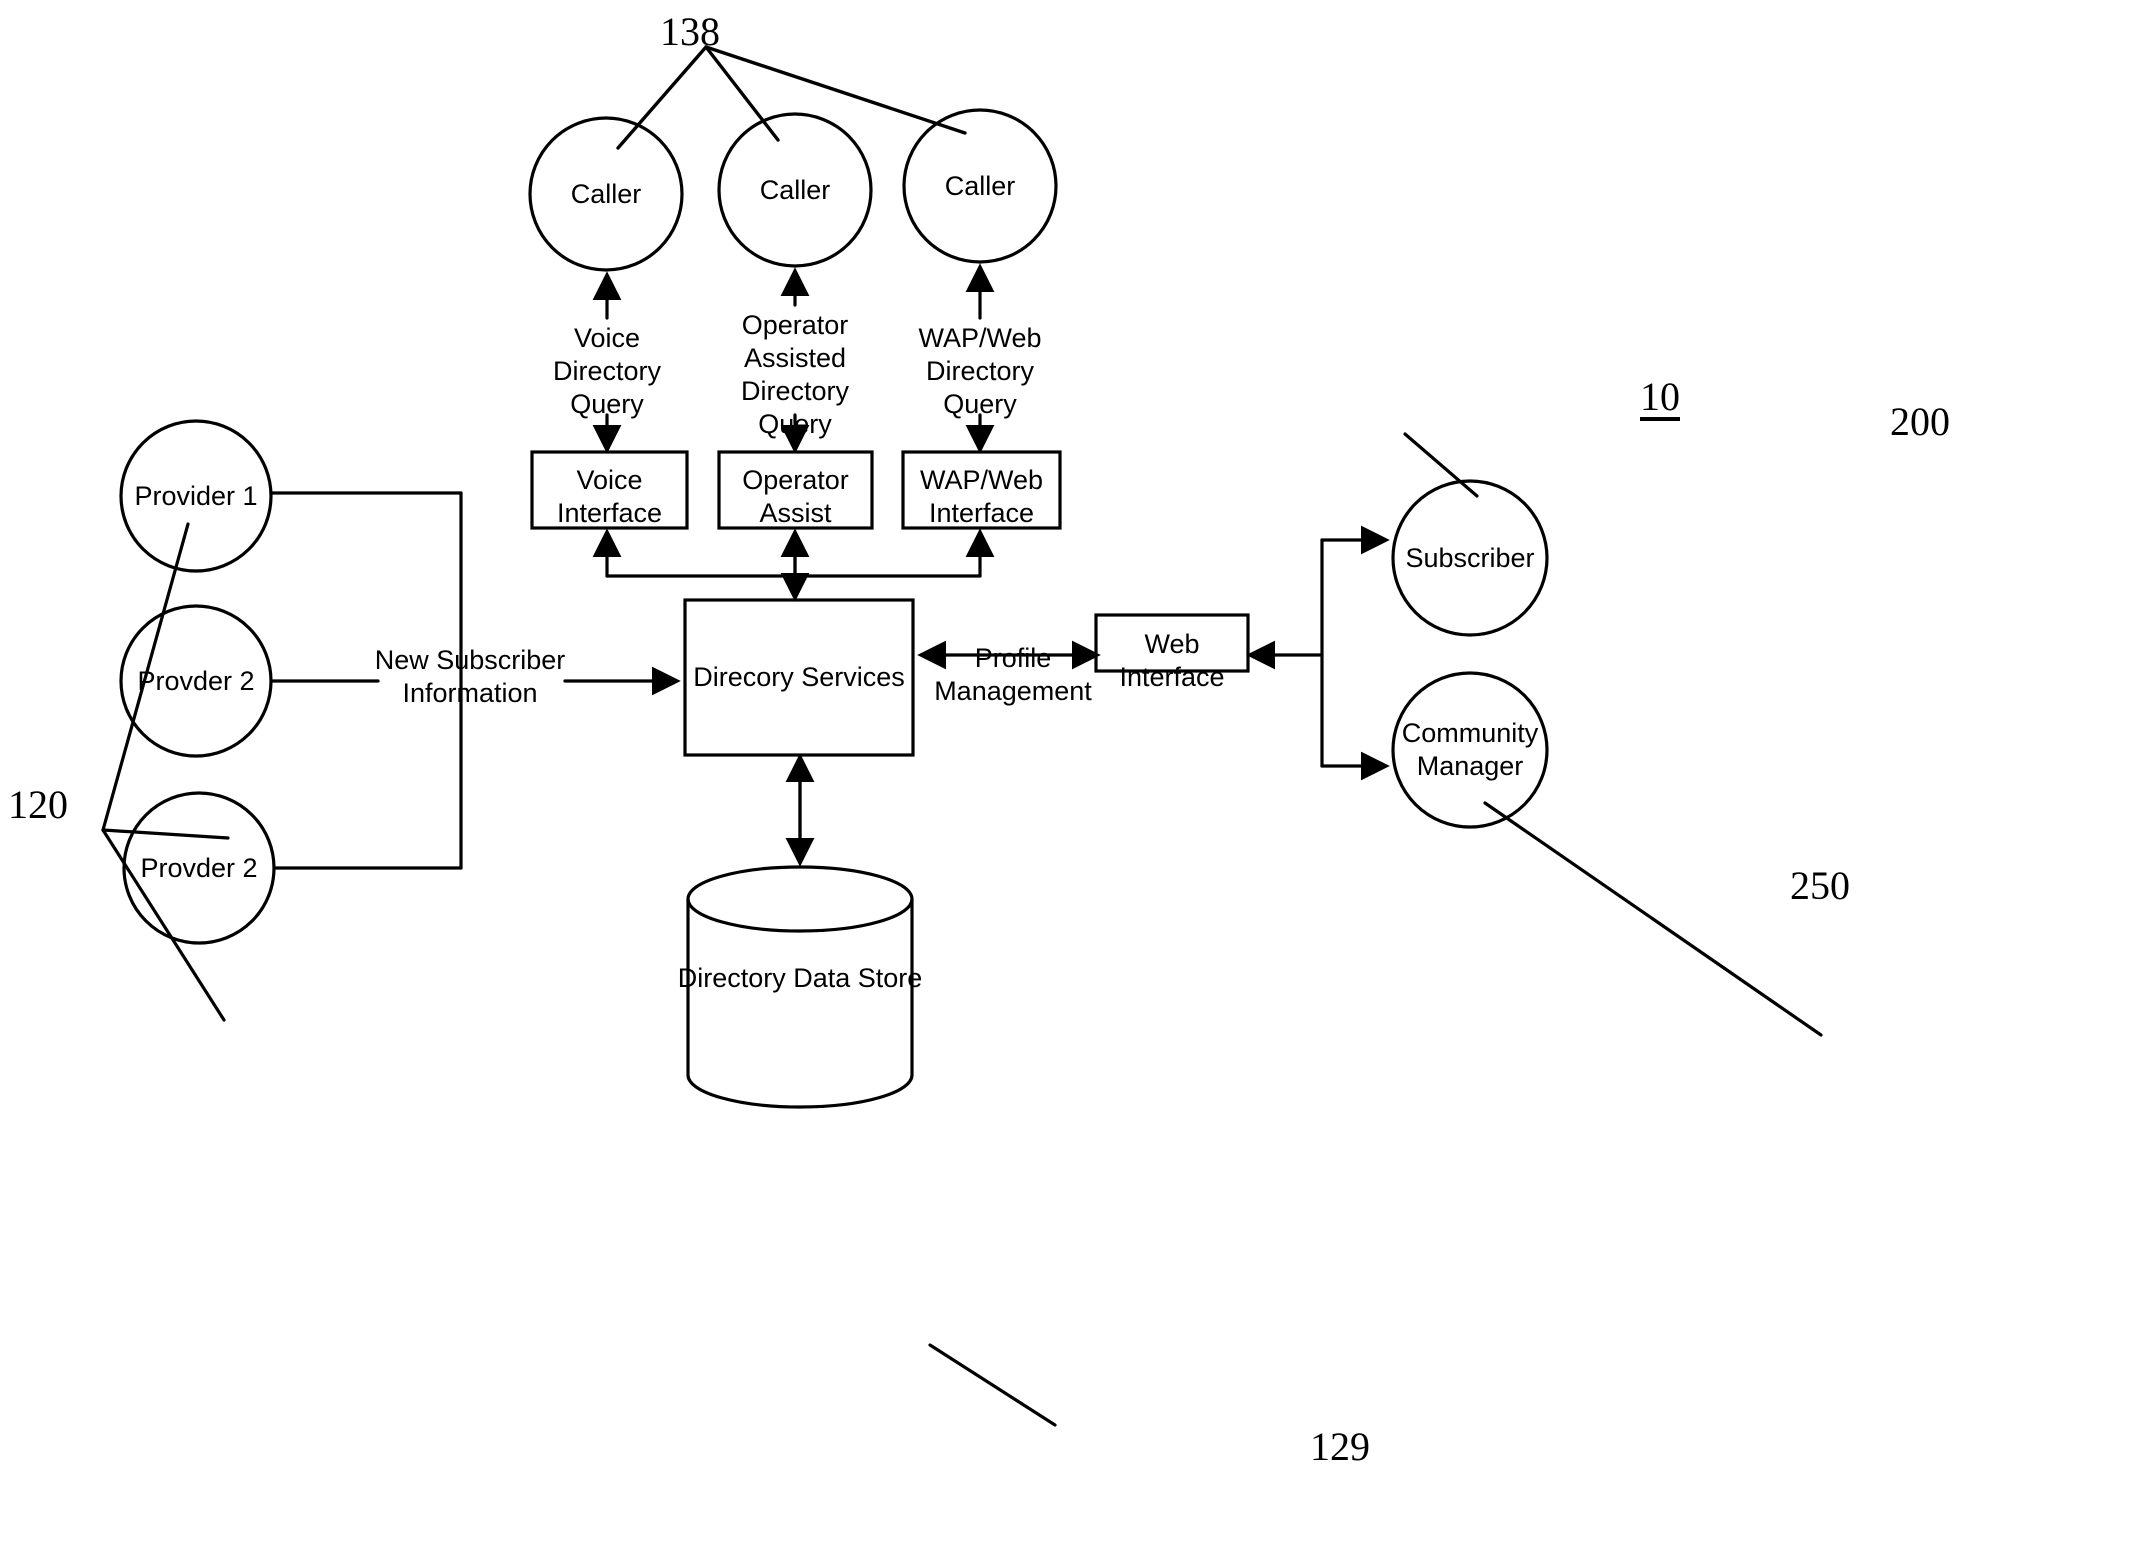 Image resolution: width=2144 pixels, height=1547 pixels. What do you see at coordinates (980, 371) in the screenshot?
I see `wapweb-directory-query-label: WAP/Web Directory Query` at bounding box center [980, 371].